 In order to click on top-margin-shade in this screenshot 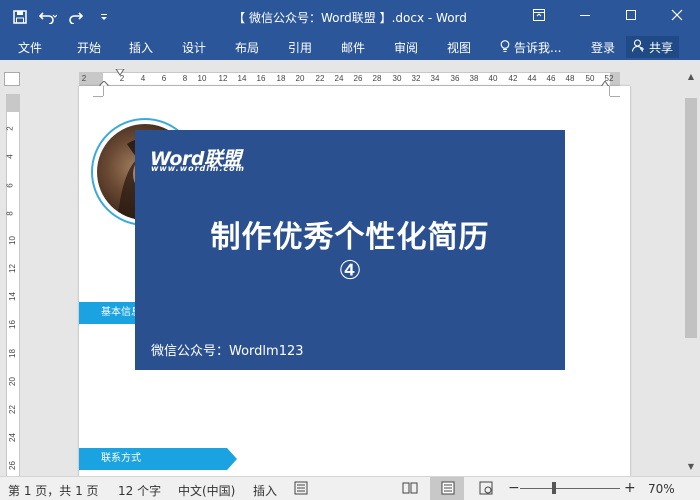, I will do `click(13, 103)`.